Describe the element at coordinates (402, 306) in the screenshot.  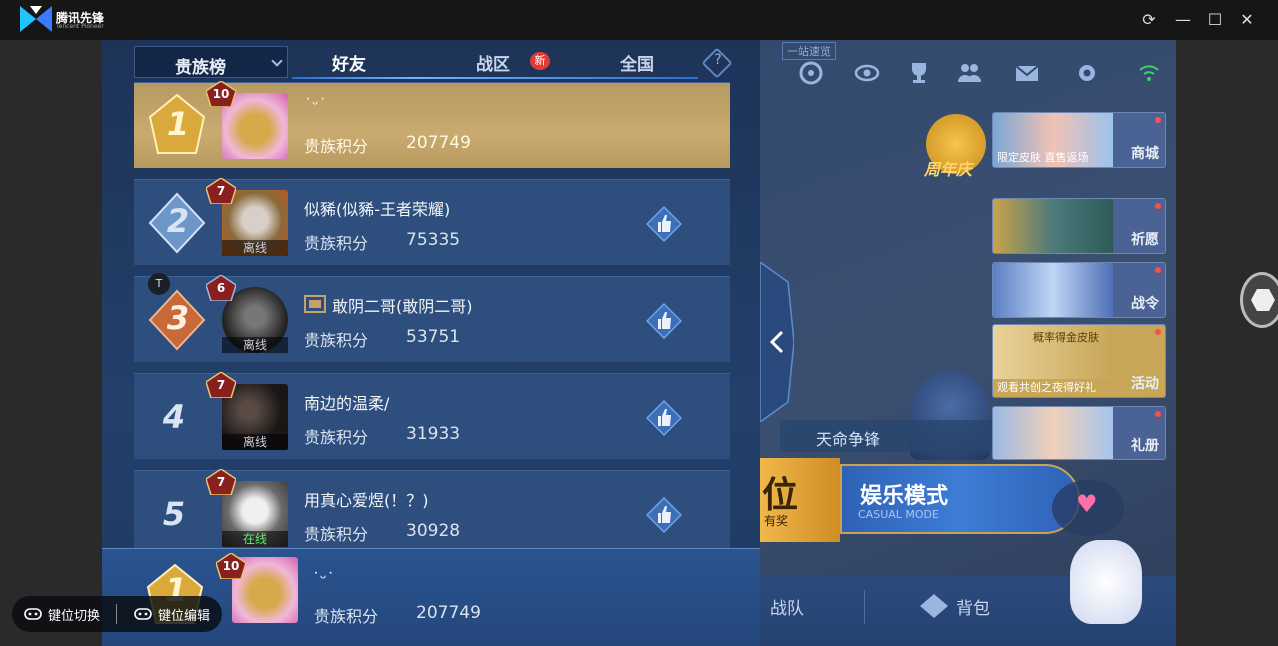
I see `player-name: 敢阴二哥(敢阴二哥)` at that location.